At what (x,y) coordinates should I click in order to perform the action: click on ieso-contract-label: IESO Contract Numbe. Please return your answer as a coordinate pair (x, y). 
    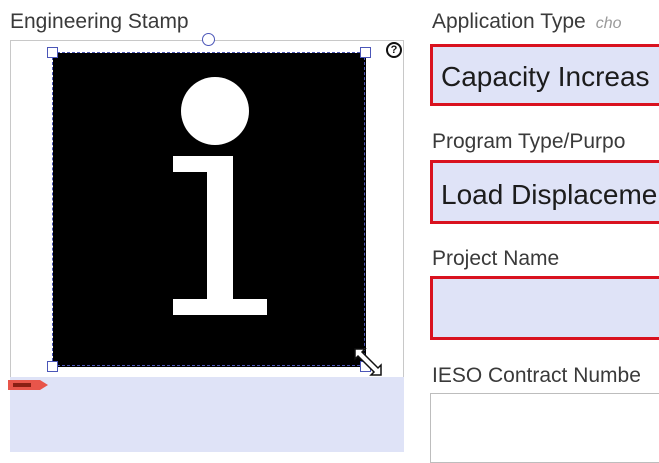
    Looking at the image, I should click on (536, 375).